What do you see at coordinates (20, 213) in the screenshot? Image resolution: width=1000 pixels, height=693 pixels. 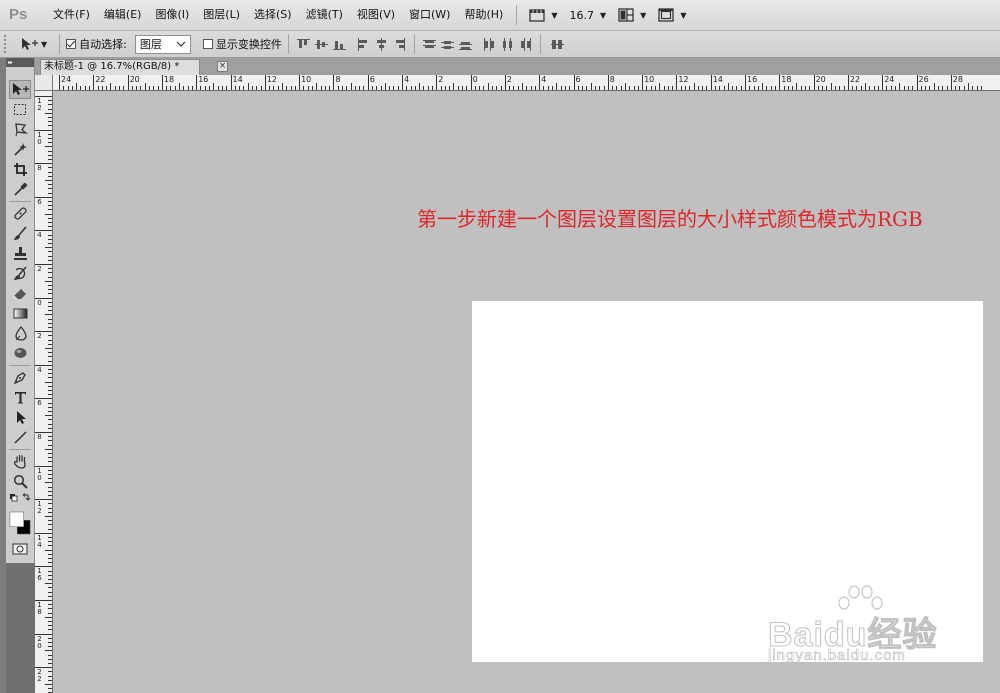 I see `healing-brush-tool-button` at bounding box center [20, 213].